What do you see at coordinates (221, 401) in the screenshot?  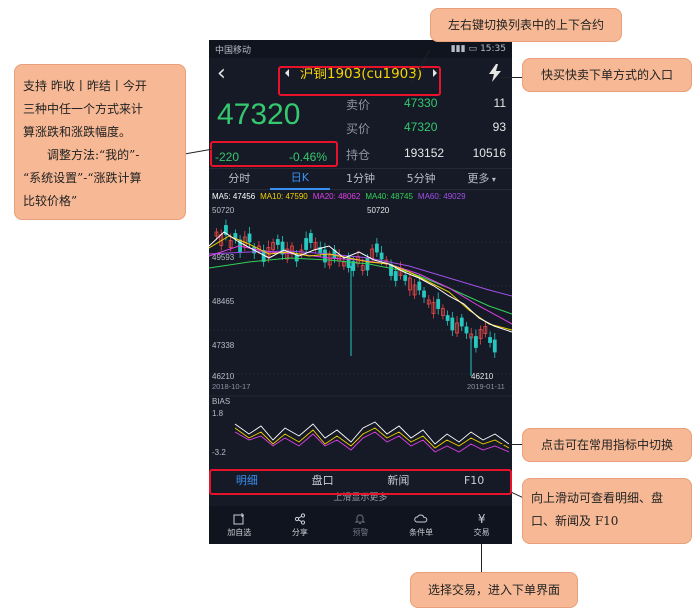 I see `bias-label: BIAS` at bounding box center [221, 401].